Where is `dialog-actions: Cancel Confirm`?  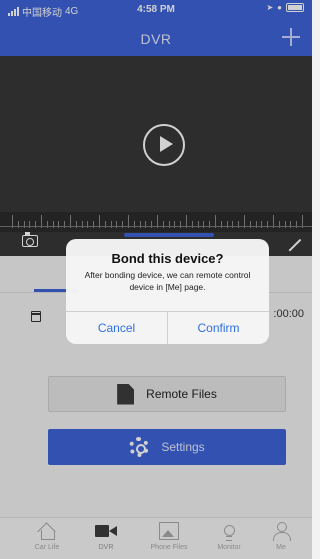 dialog-actions: Cancel Confirm is located at coordinates (167, 327).